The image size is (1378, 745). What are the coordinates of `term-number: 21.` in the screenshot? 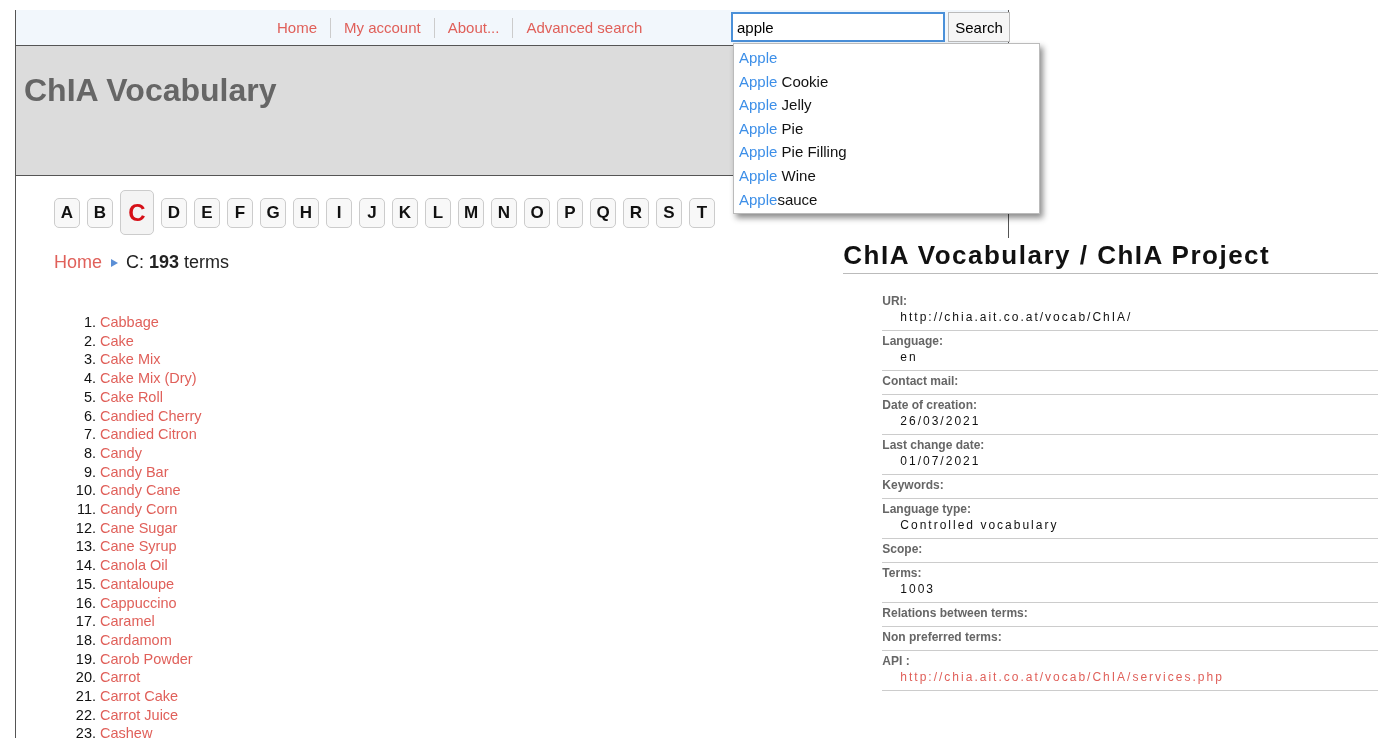 It's located at (85, 696).